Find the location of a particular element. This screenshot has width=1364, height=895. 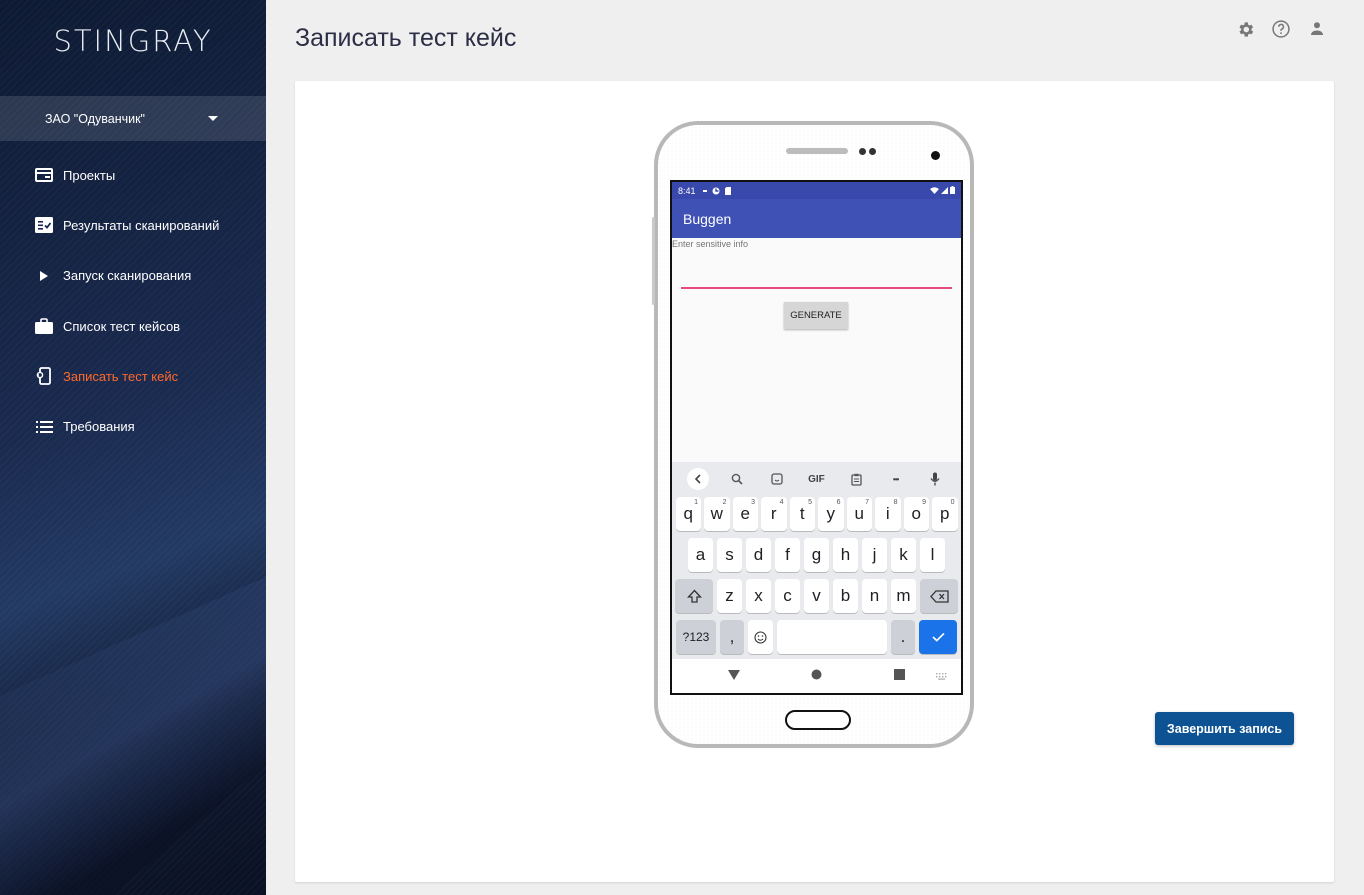

notification-dot-icon is located at coordinates (704, 190).